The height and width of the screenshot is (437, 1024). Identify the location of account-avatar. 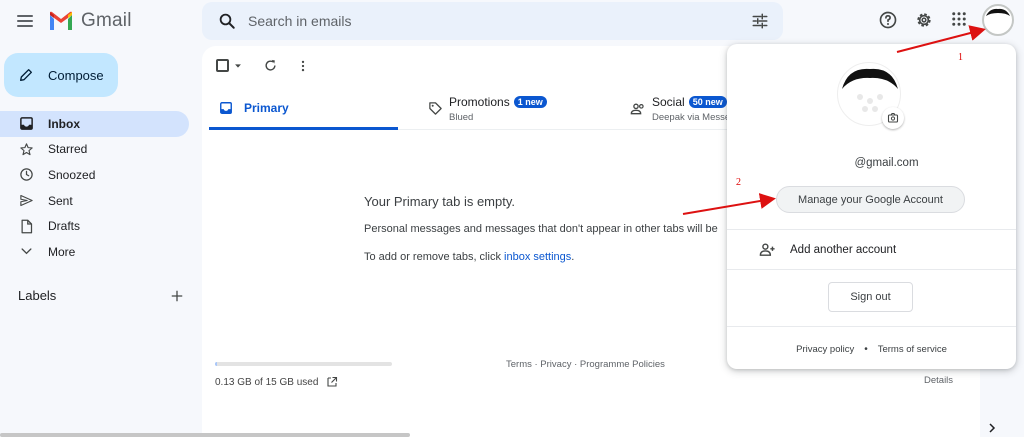
(998, 20).